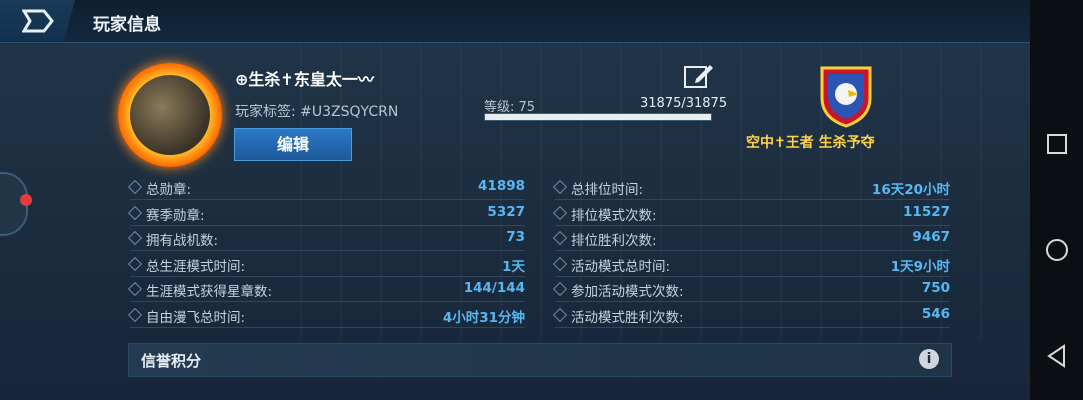  Describe the element at coordinates (175, 215) in the screenshot. I see `stat-label: 赛季勋章:` at that location.